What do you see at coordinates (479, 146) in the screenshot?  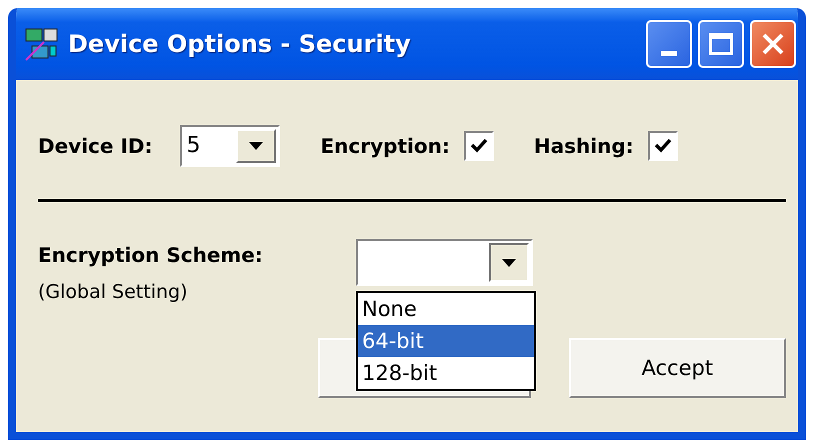 I see `encryption-checkbox` at bounding box center [479, 146].